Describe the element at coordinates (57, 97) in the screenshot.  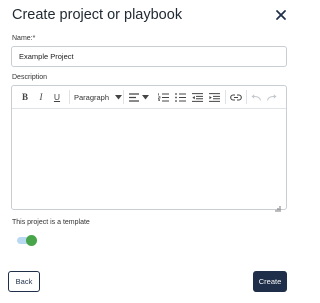
I see `underline-button: U` at that location.